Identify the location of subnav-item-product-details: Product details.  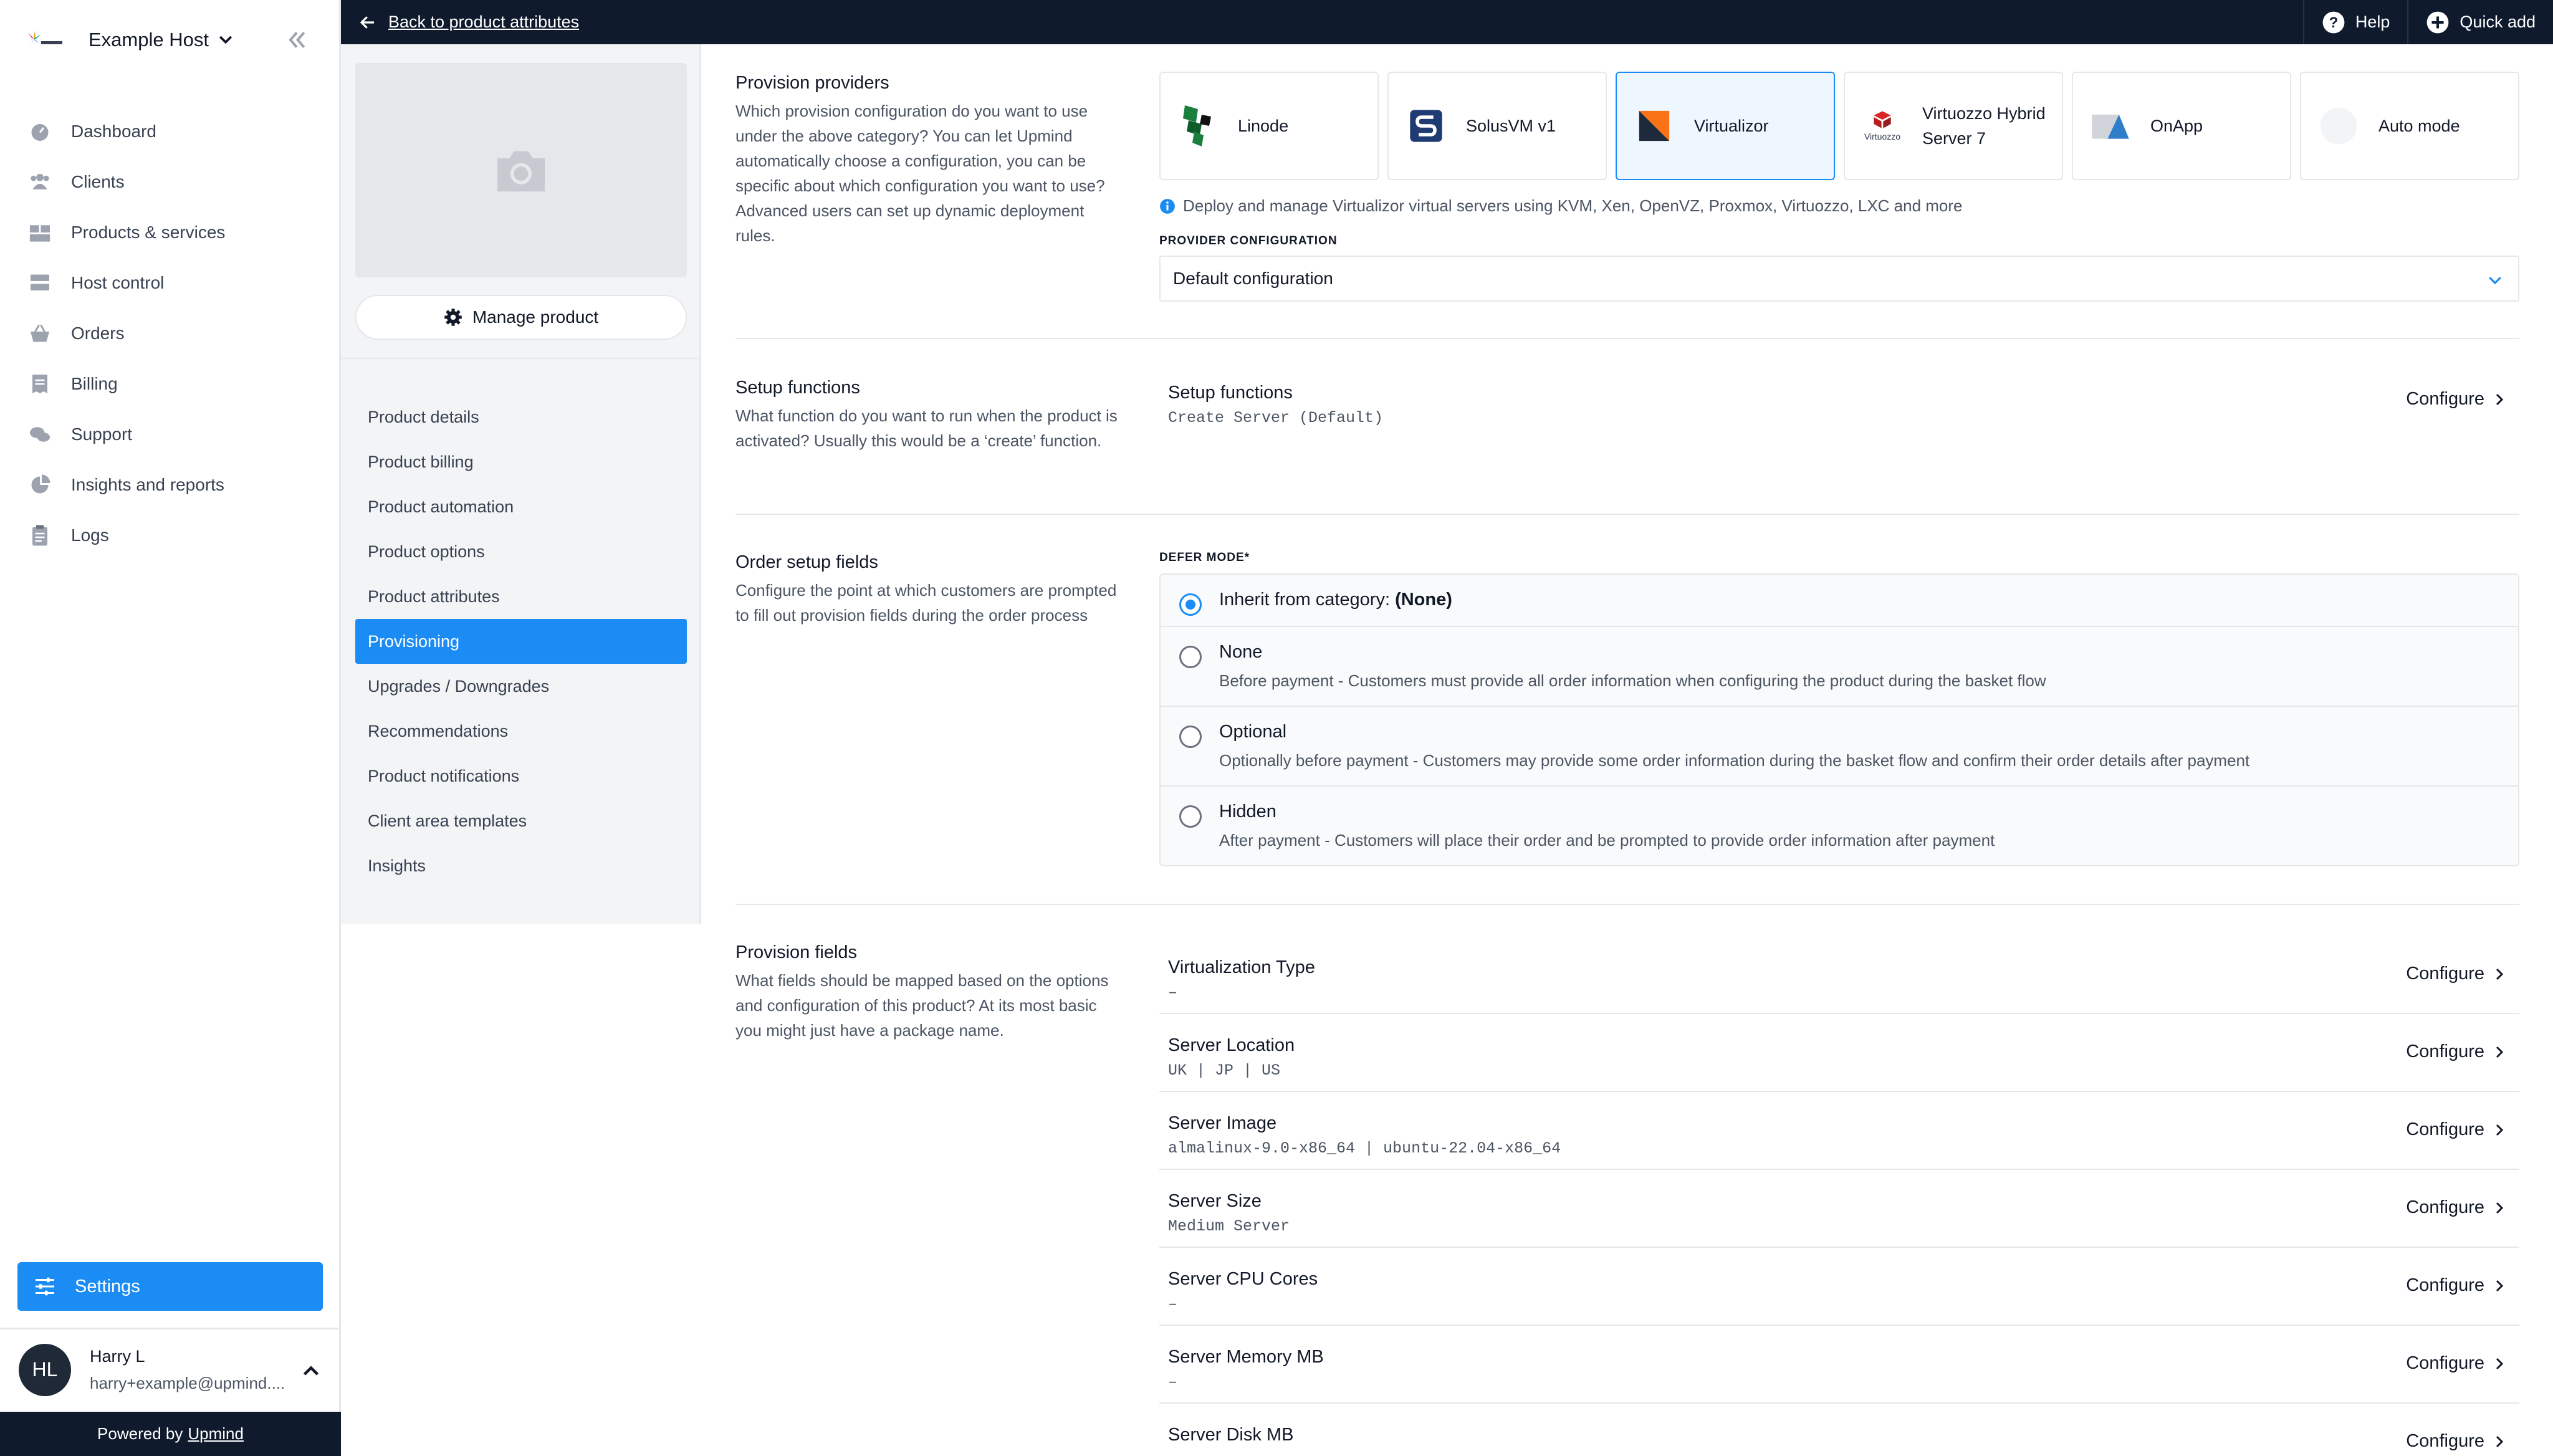
(521, 417).